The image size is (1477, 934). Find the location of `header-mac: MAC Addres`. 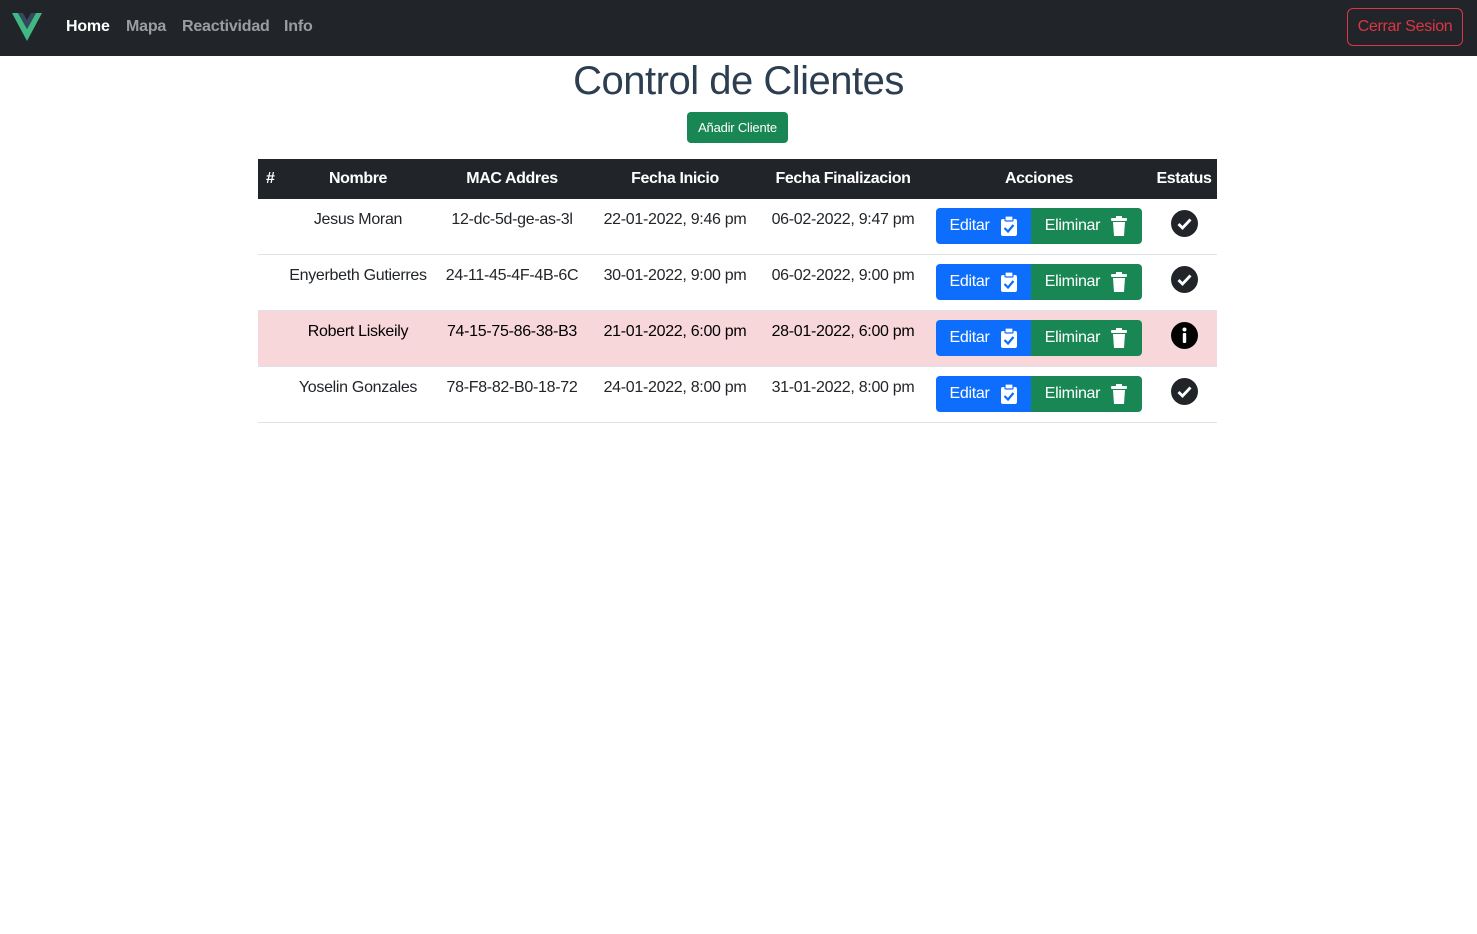

header-mac: MAC Addres is located at coordinates (512, 179).